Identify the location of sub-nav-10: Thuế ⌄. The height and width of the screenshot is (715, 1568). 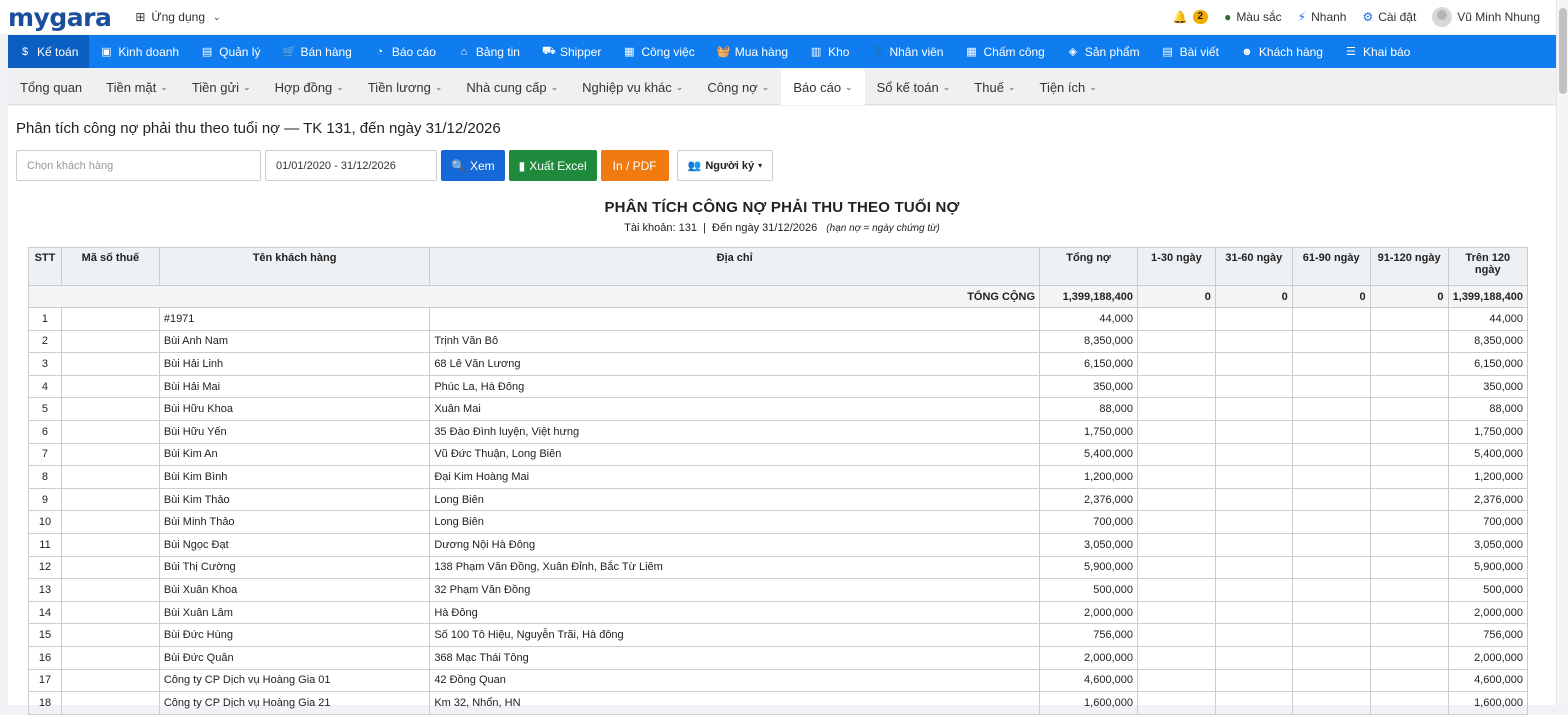
(994, 87).